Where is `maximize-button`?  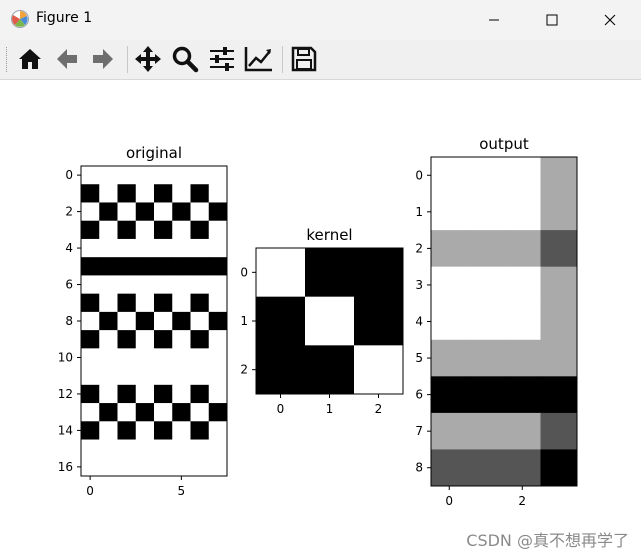 maximize-button is located at coordinates (552, 20).